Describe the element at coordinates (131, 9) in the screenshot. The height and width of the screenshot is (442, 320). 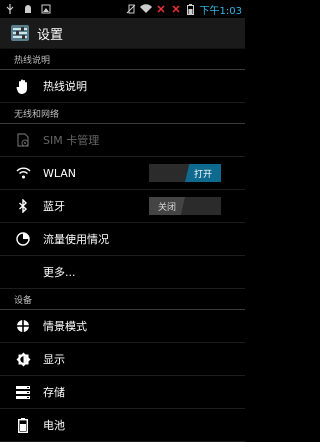
I see `no-sim-icon` at that location.